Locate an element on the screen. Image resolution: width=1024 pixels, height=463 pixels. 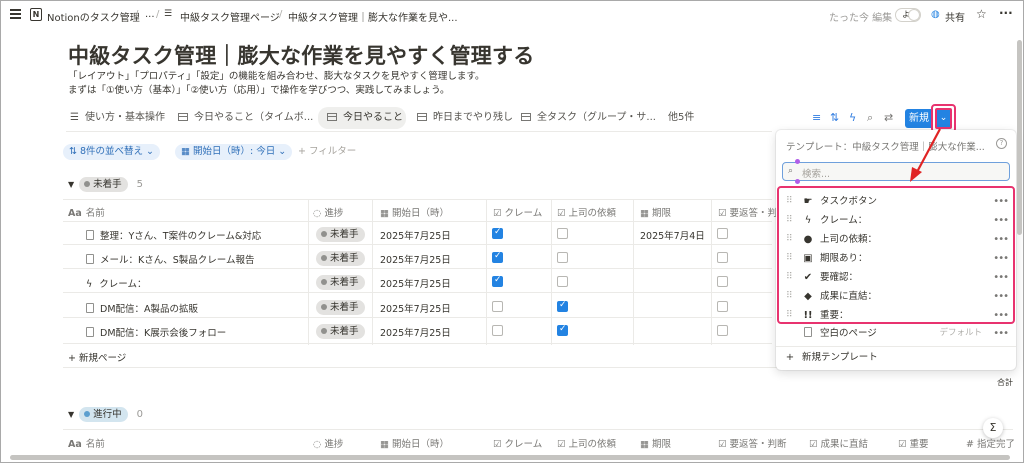
breadcrumb-parent: 中級タスク管理ページ is located at coordinates (230, 16).